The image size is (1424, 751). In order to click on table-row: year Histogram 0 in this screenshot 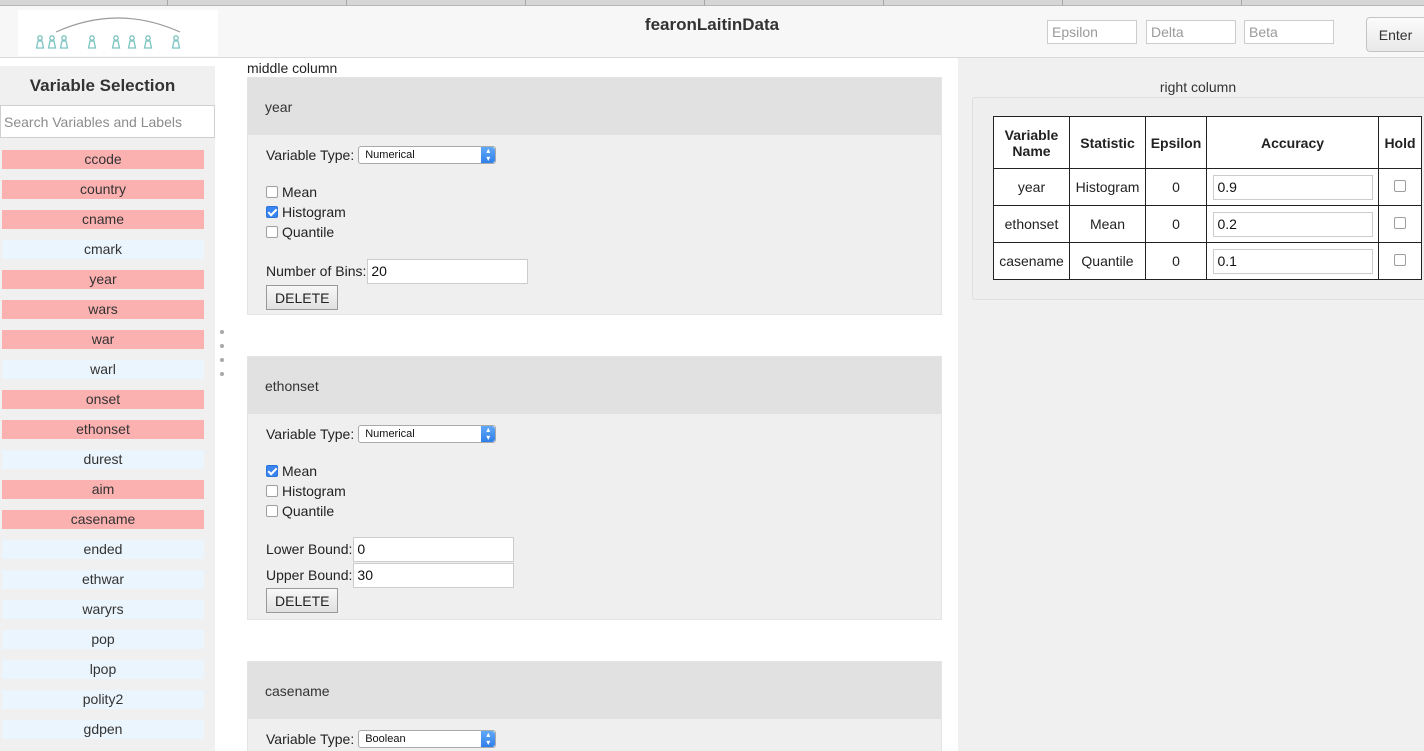, I will do `click(1207, 187)`.